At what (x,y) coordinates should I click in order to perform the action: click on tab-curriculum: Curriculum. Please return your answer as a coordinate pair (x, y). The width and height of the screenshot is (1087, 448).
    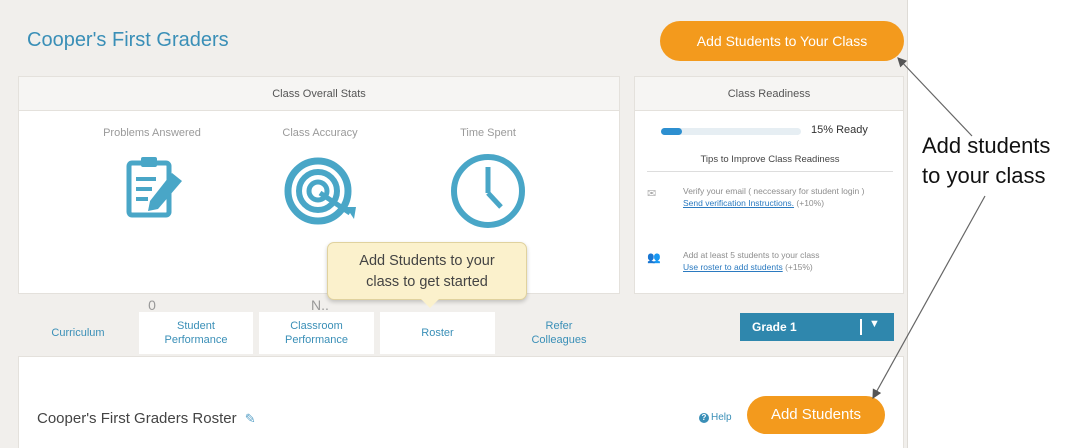
    Looking at the image, I should click on (78, 333).